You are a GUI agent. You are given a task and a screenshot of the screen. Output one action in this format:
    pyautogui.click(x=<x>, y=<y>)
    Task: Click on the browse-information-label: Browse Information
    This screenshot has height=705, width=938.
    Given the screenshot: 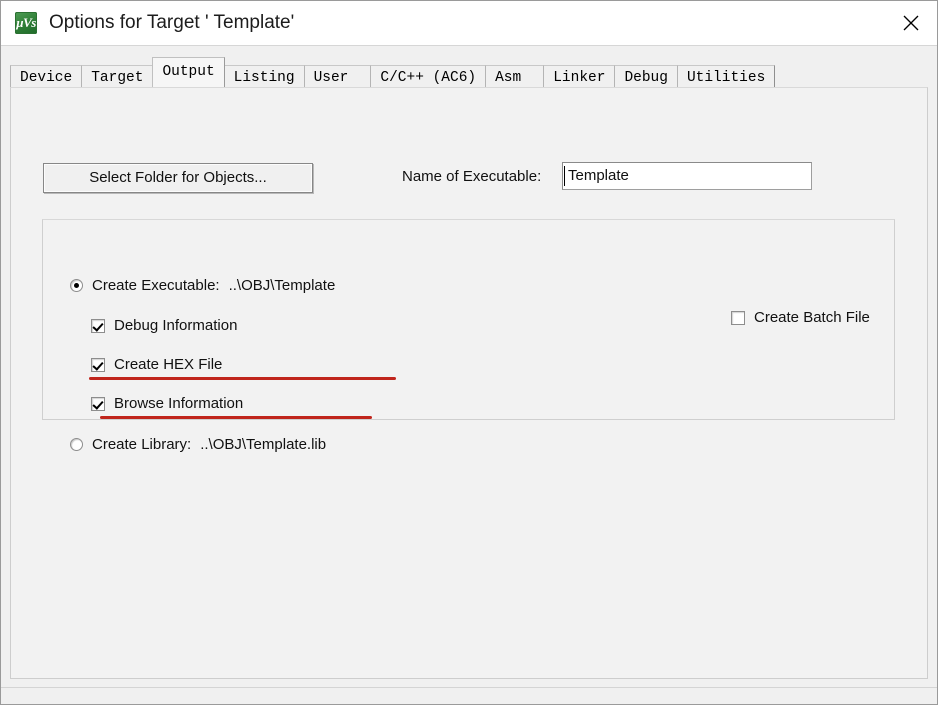 What is the action you would take?
    pyautogui.click(x=179, y=403)
    